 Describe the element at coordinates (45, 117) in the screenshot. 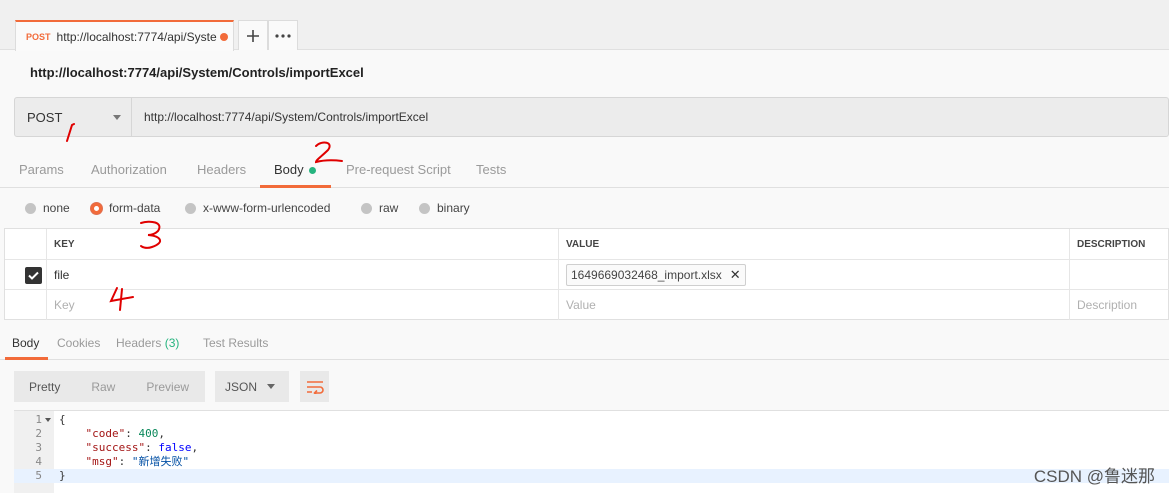

I see `method-value: POST` at that location.